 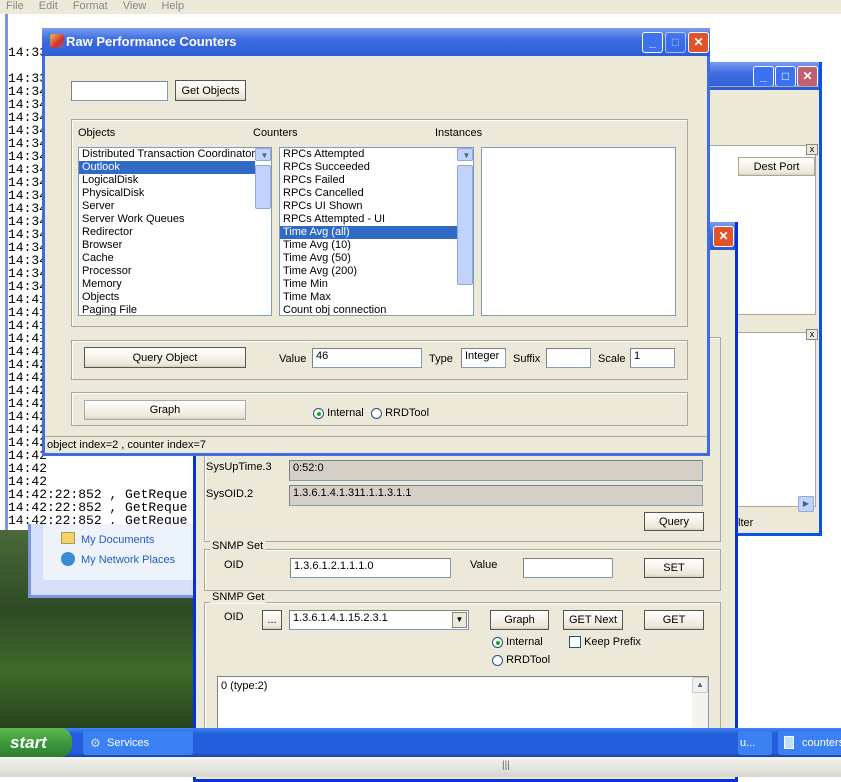 I want to click on list-item: Paging File, so click(x=167, y=309).